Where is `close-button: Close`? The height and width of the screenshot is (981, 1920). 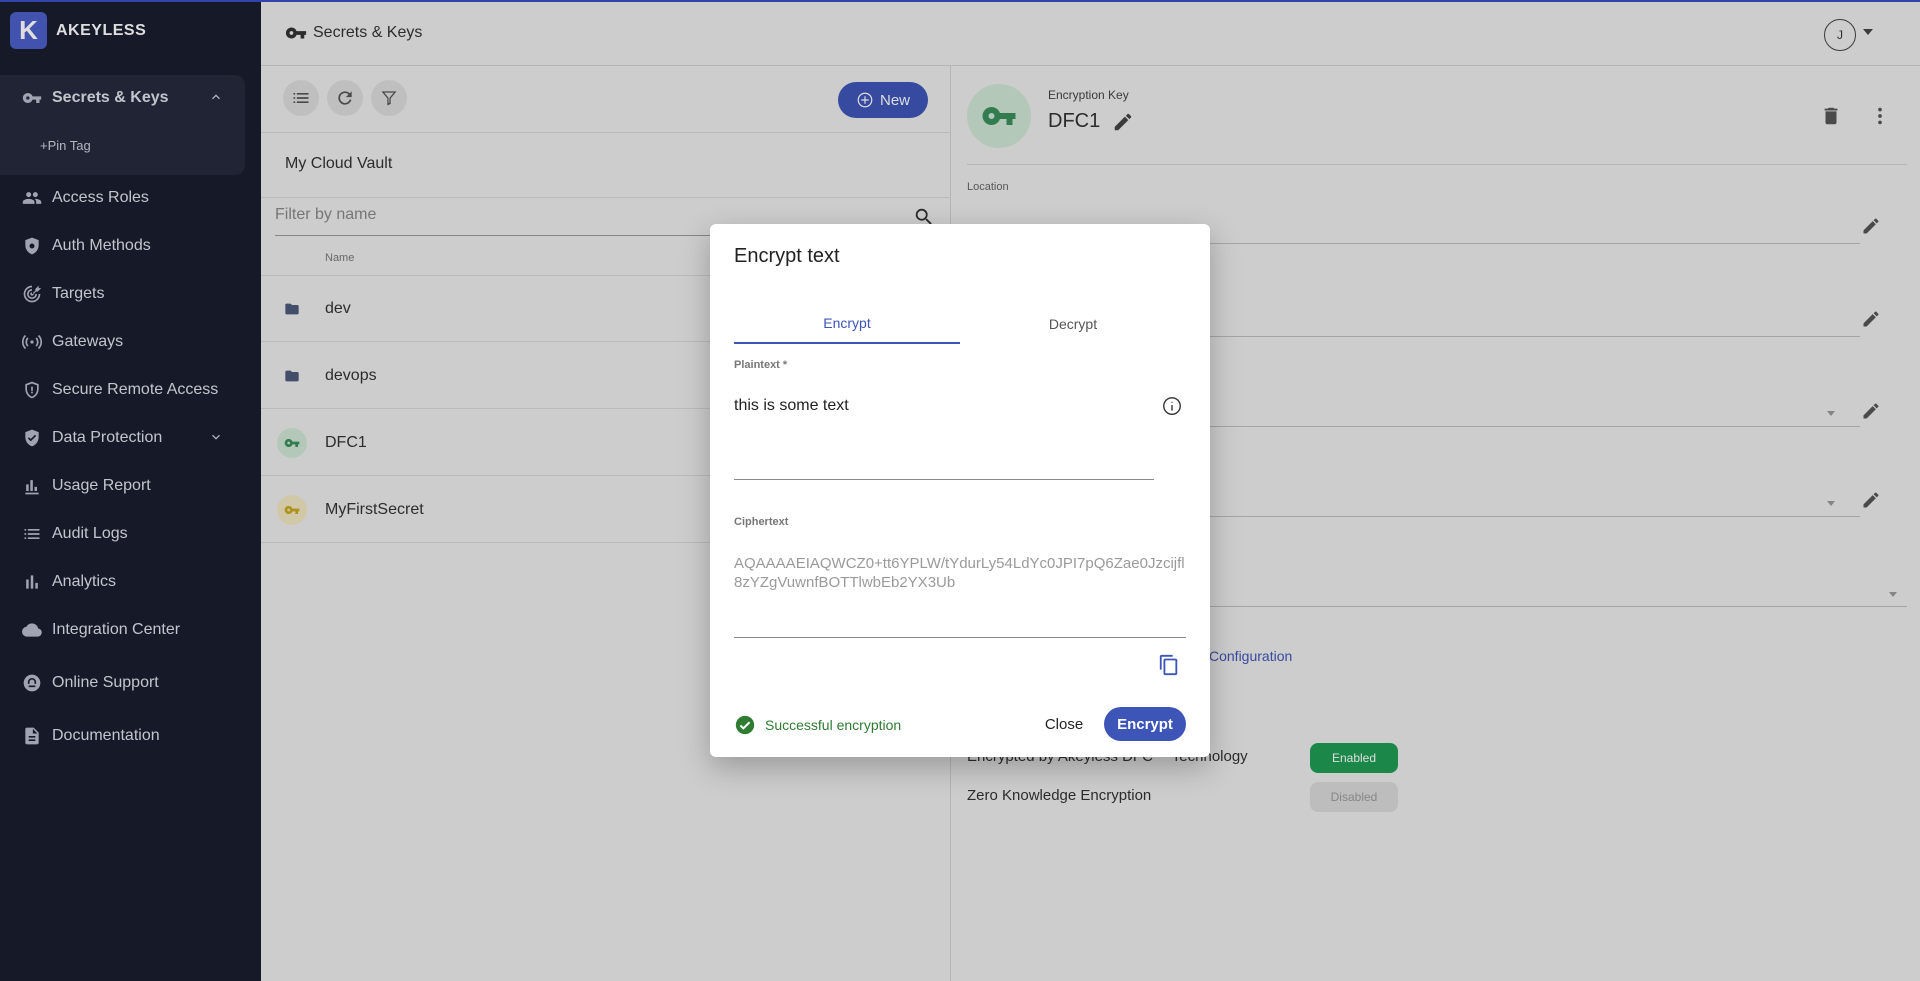
close-button: Close is located at coordinates (1064, 724).